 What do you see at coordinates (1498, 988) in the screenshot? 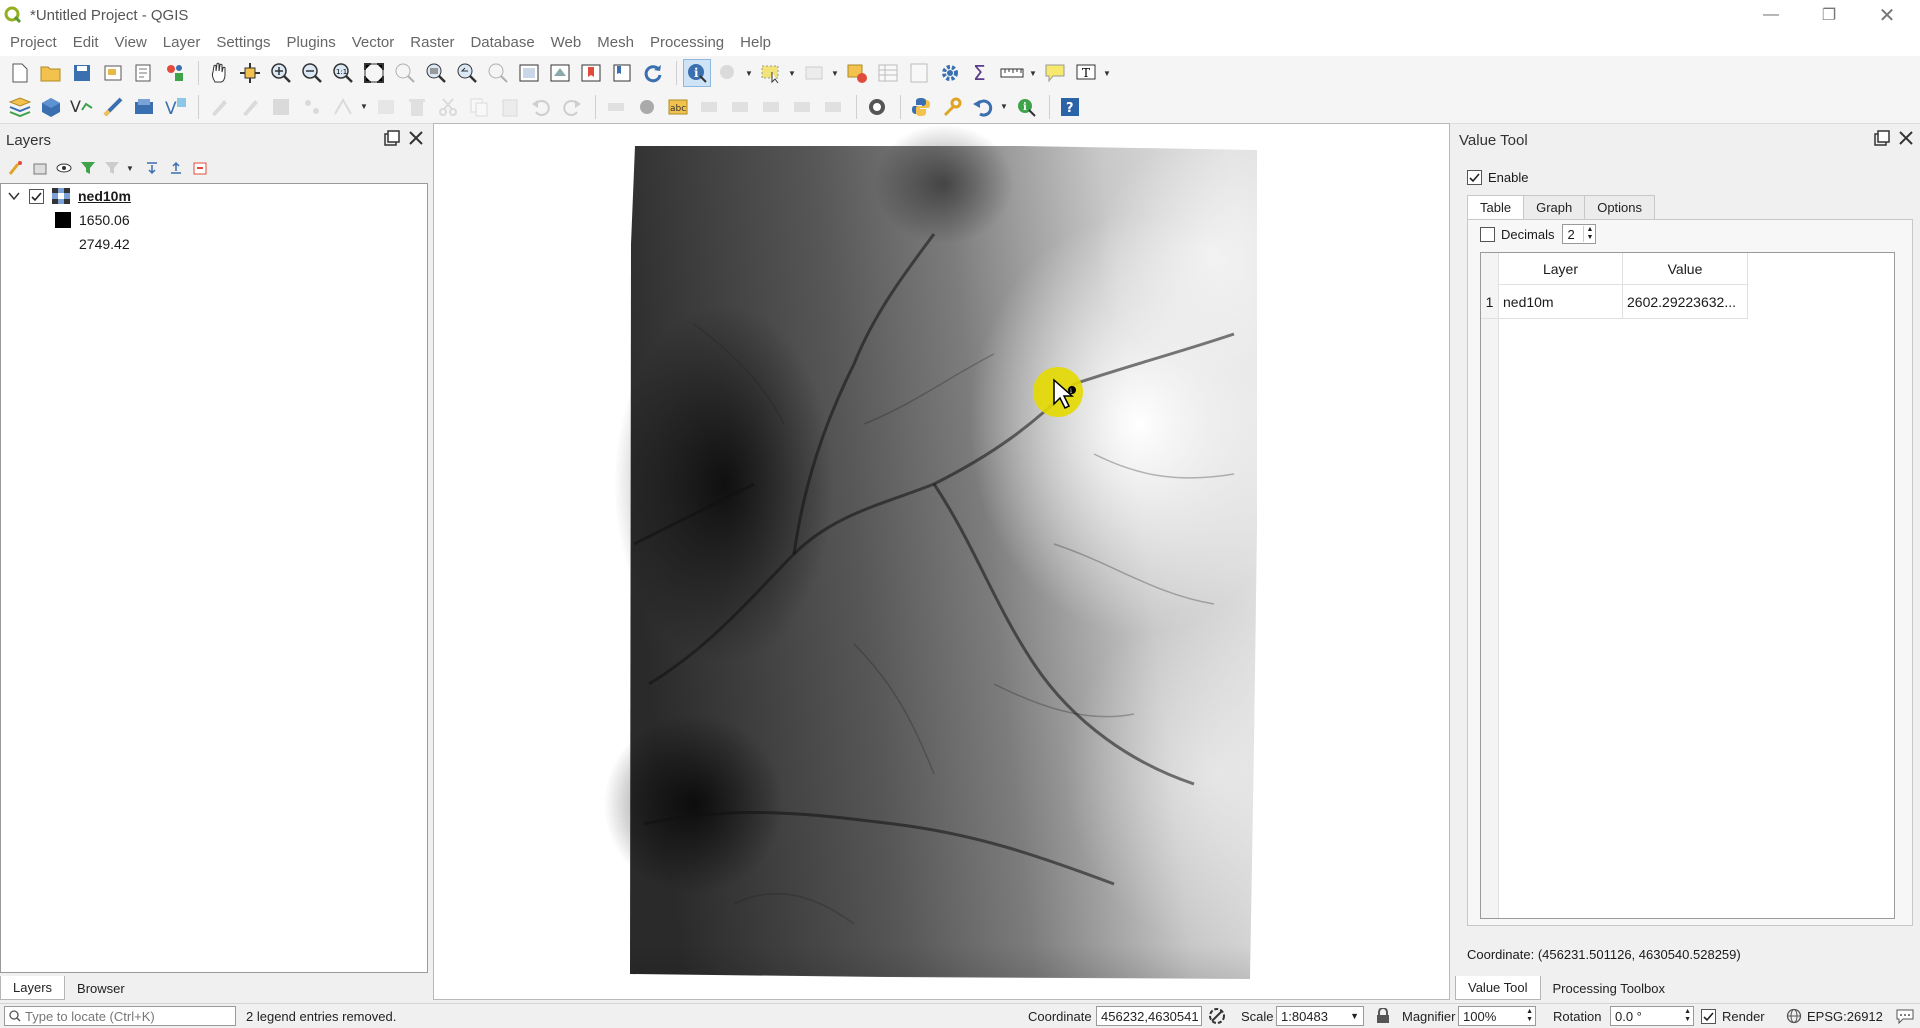
I see `tab-value-tool: Value Tool` at bounding box center [1498, 988].